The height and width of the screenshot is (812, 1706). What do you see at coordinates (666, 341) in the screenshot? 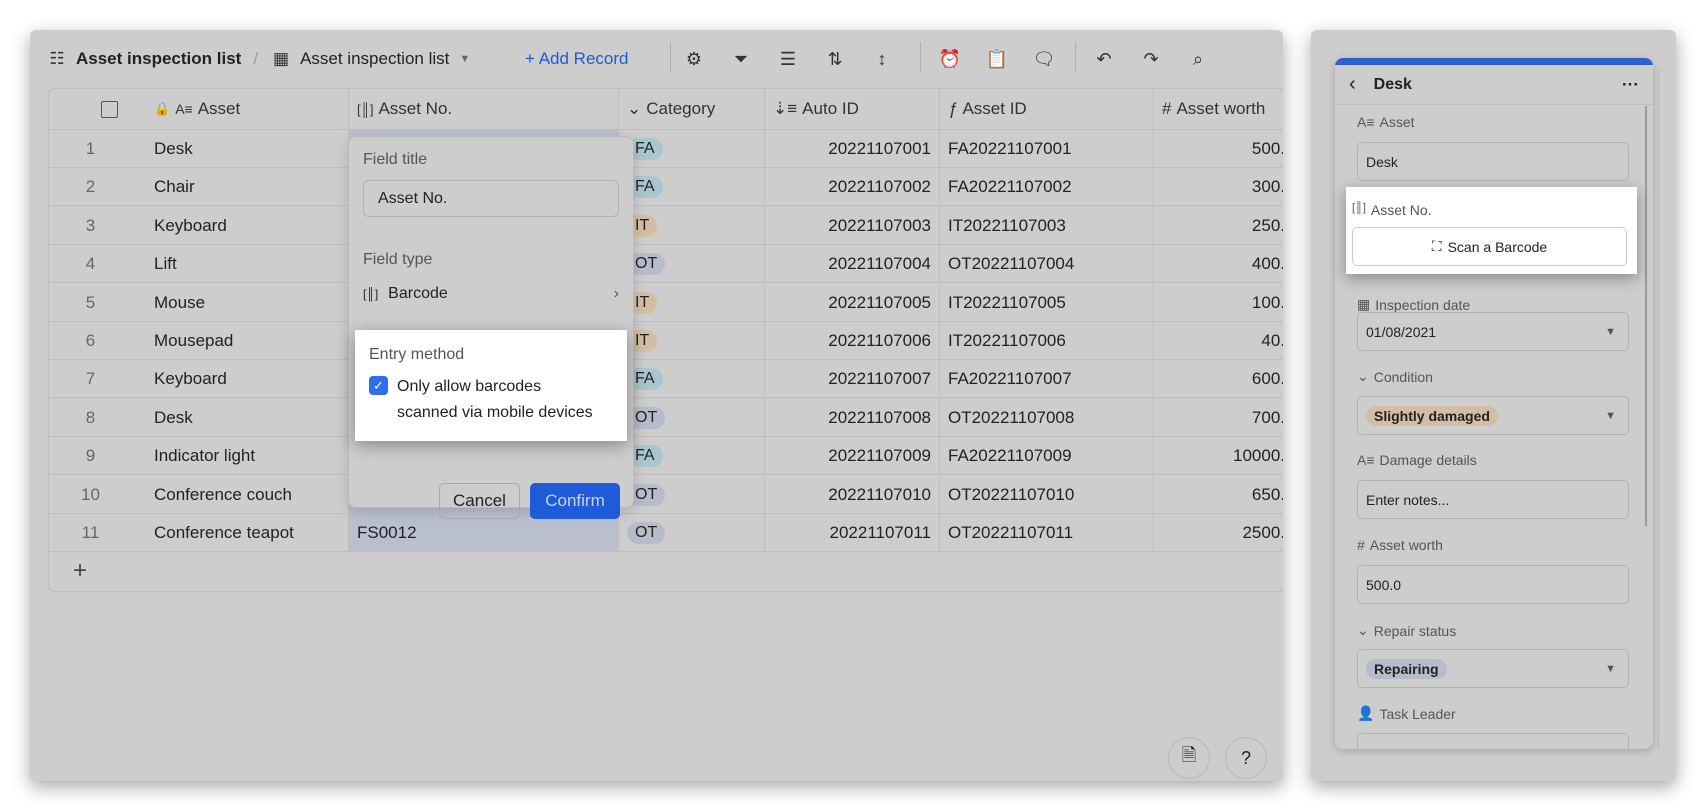
I see `table-row: 6 Mousepad IT 20221107006 IT20221107006 40.` at bounding box center [666, 341].